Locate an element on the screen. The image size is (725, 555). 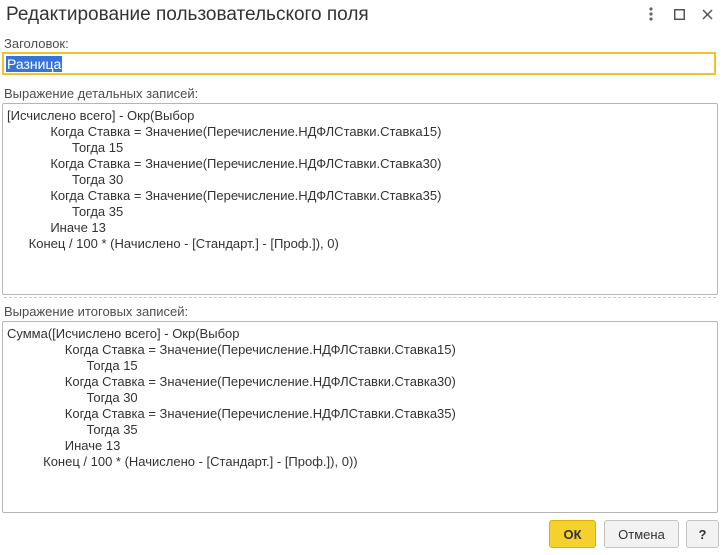
dialog-title: Редактирование пользовательского поля is located at coordinates (187, 14).